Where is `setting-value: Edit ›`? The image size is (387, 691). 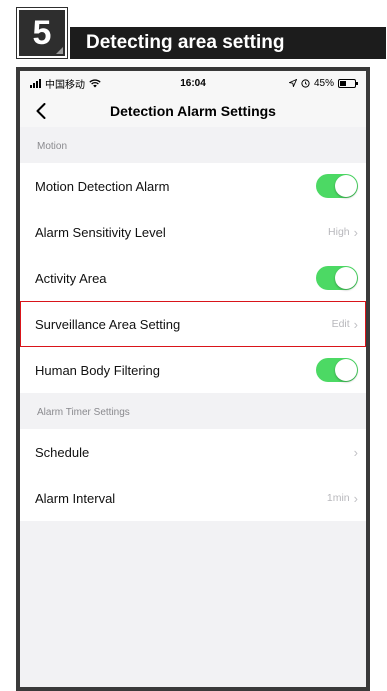 setting-value: Edit › is located at coordinates (345, 324).